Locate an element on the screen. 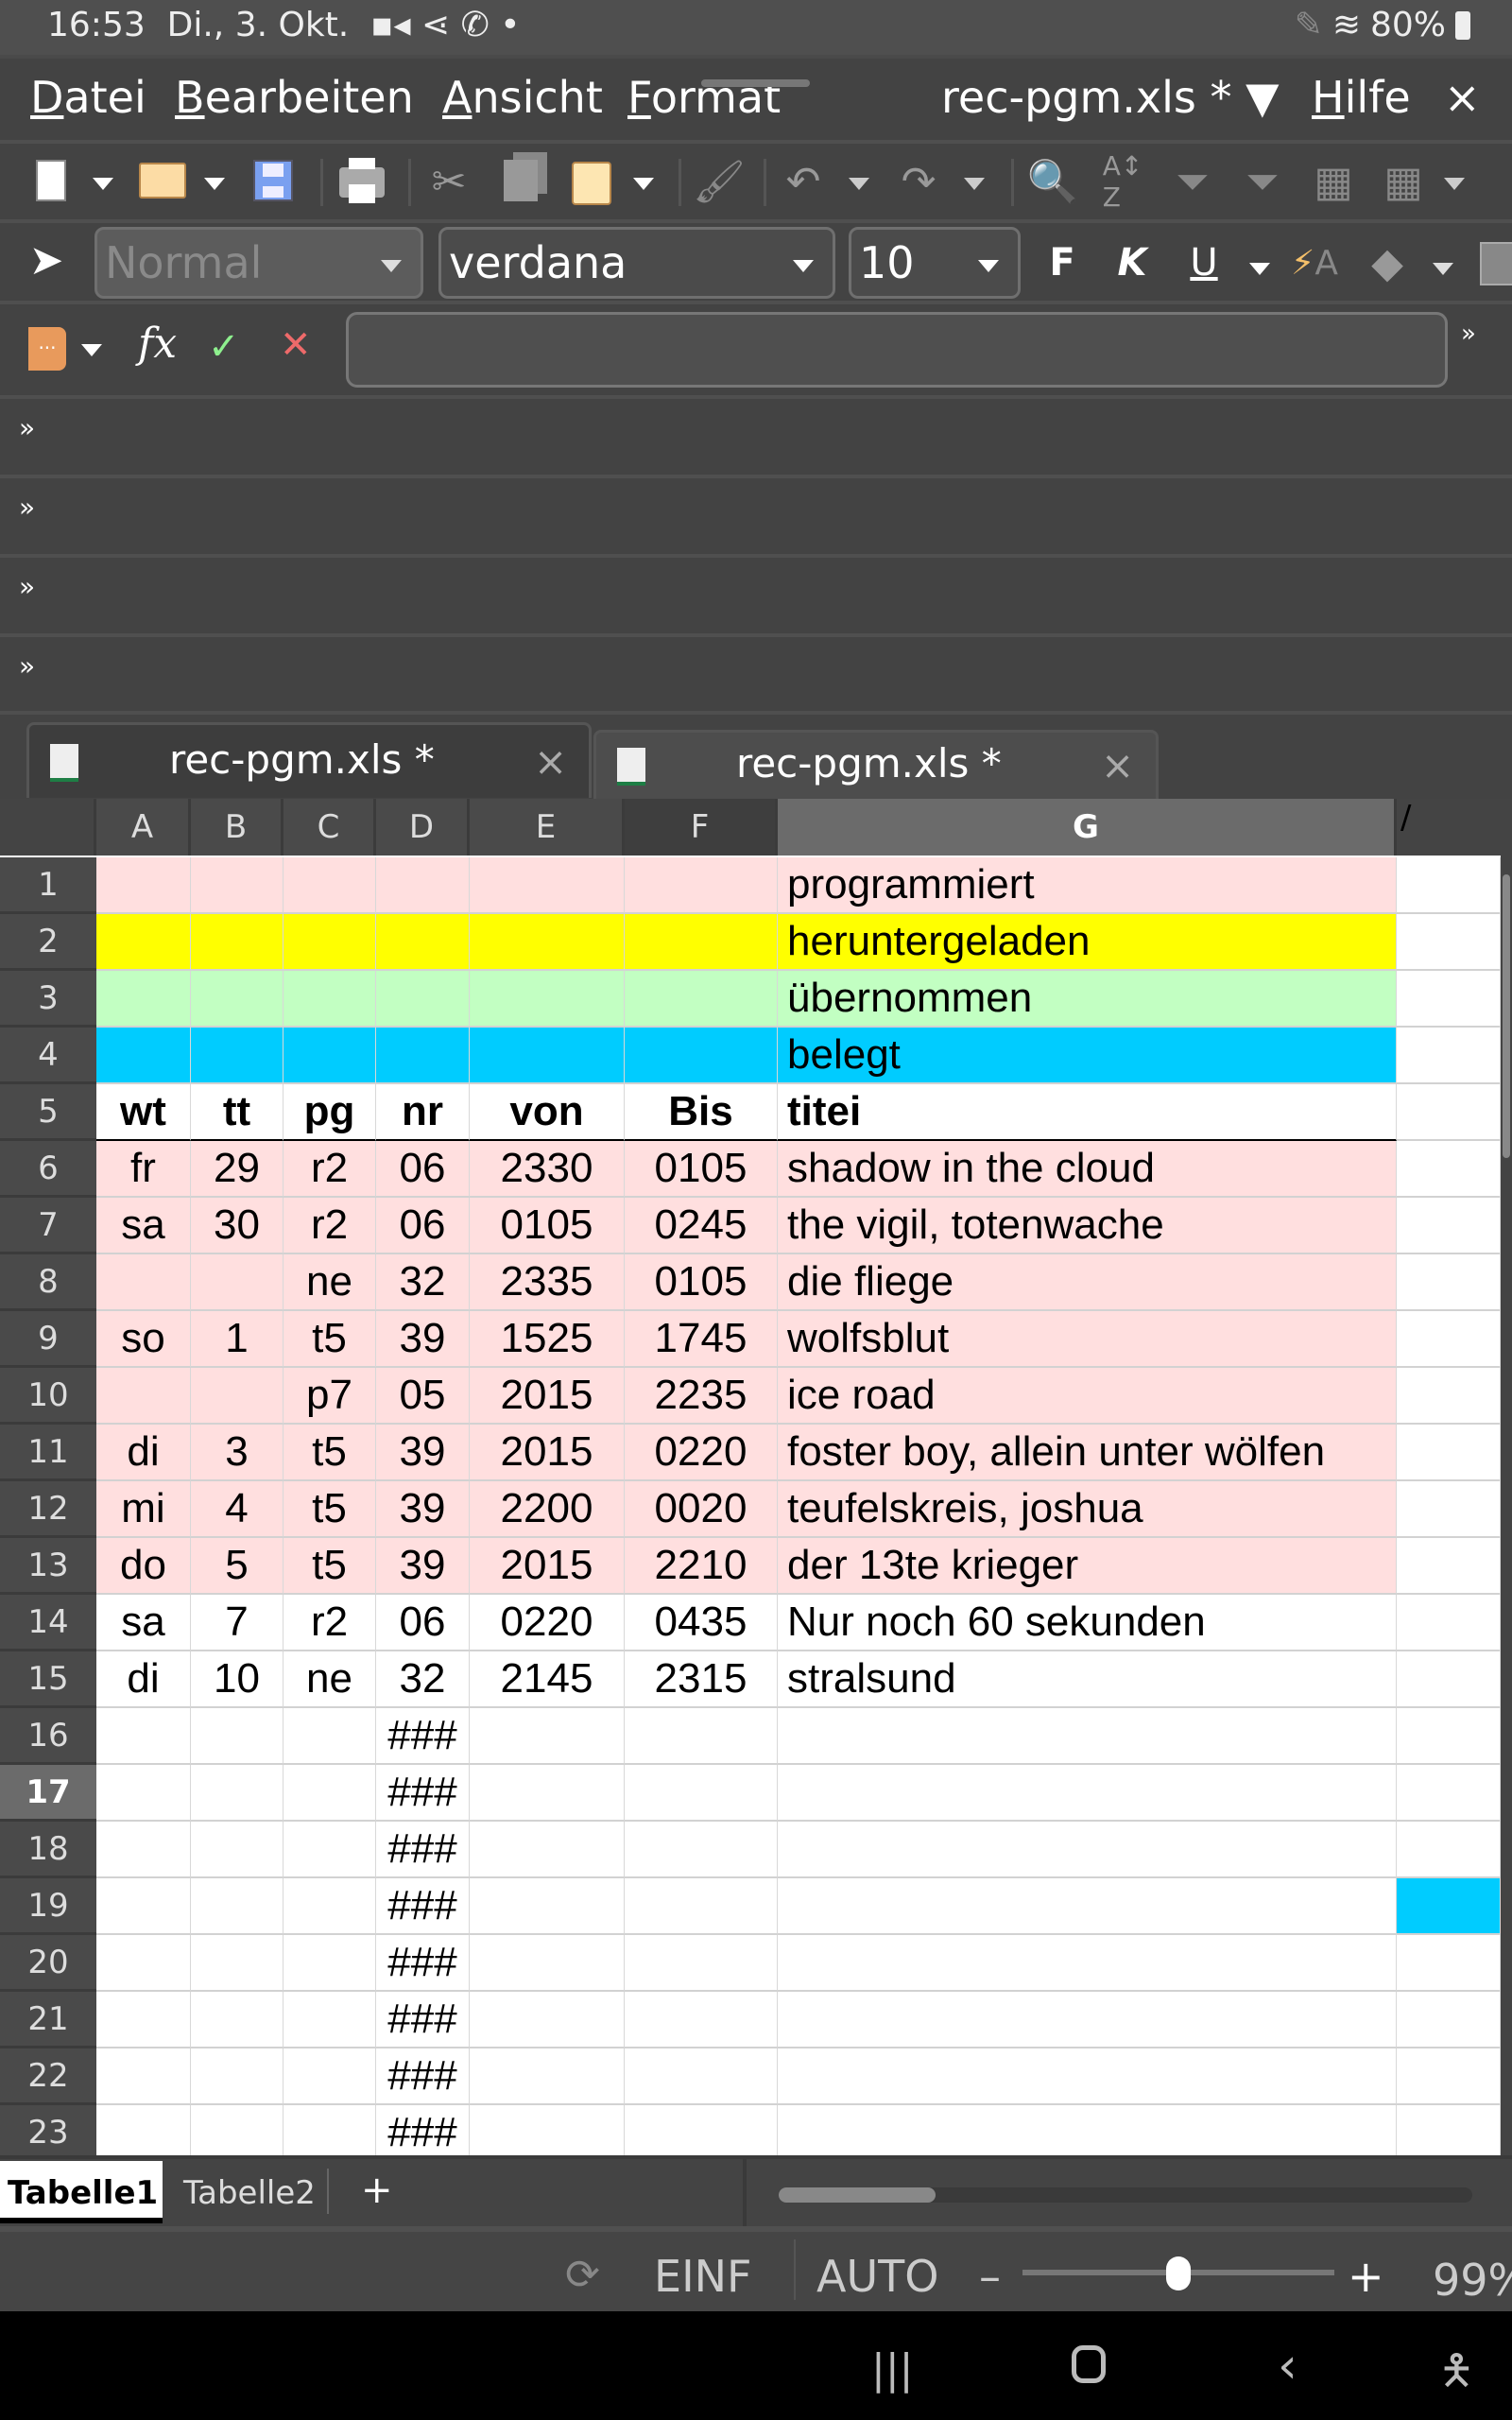 Image resolution: width=1512 pixels, height=2420 pixels. copy-icon is located at coordinates (520, 180).